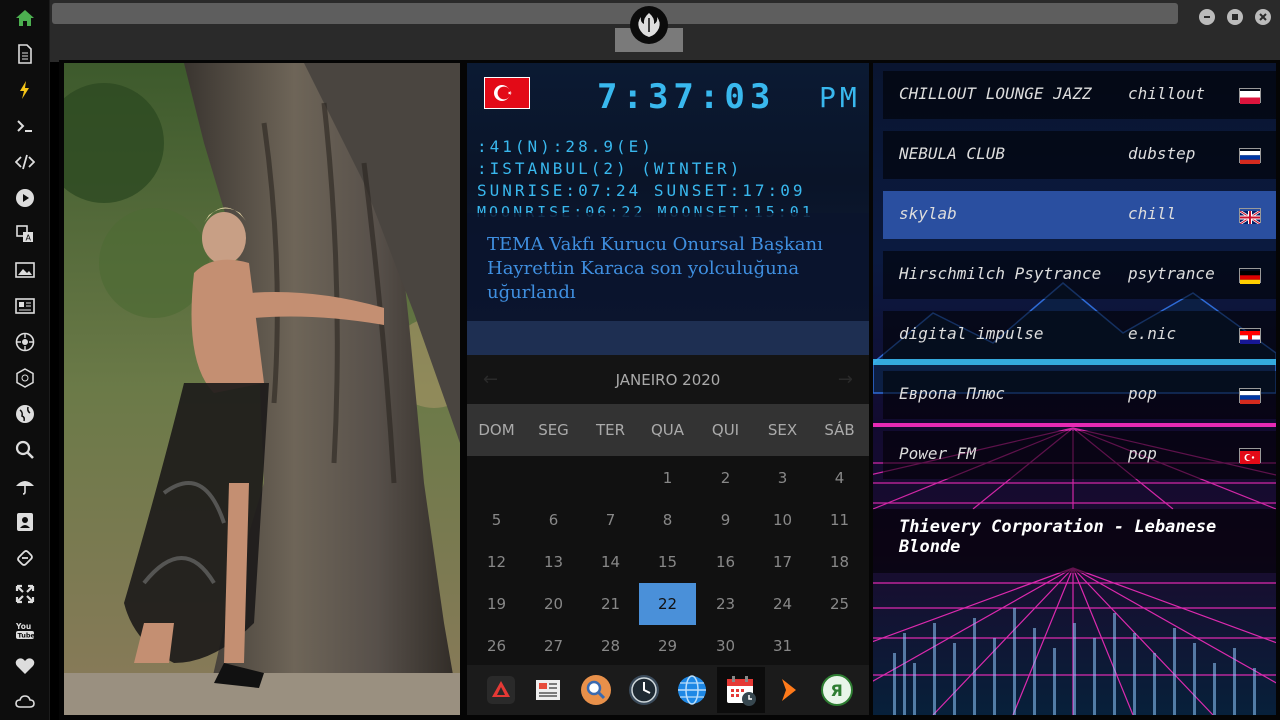  What do you see at coordinates (845, 379) in the screenshot?
I see `next-month-icon: →` at bounding box center [845, 379].